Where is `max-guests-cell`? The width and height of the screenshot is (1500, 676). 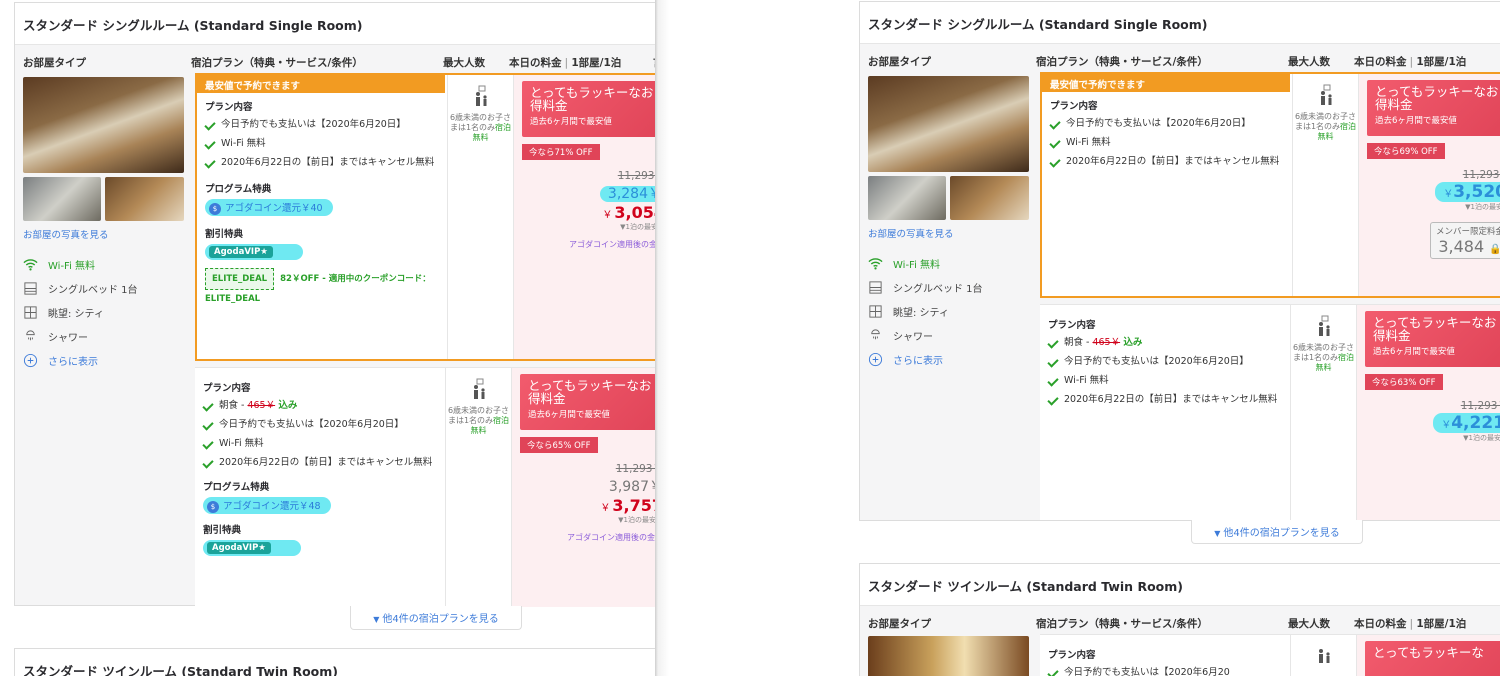 max-guests-cell is located at coordinates (1323, 655).